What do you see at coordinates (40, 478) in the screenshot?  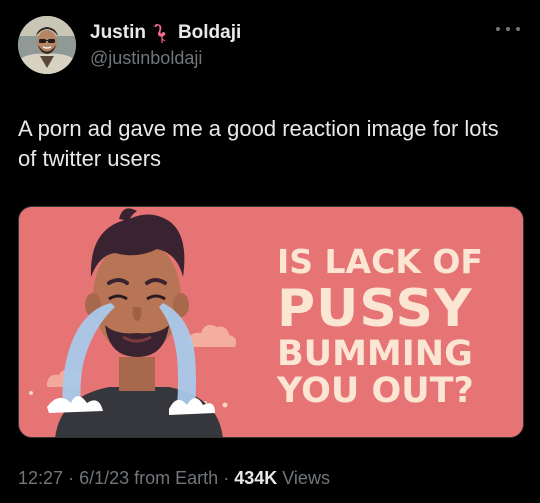 I see `tweet-time: 12:27` at bounding box center [40, 478].